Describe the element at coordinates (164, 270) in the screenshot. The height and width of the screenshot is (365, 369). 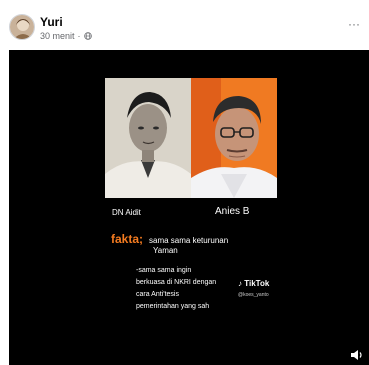
I see `description-line: -sama sama ingin` at that location.